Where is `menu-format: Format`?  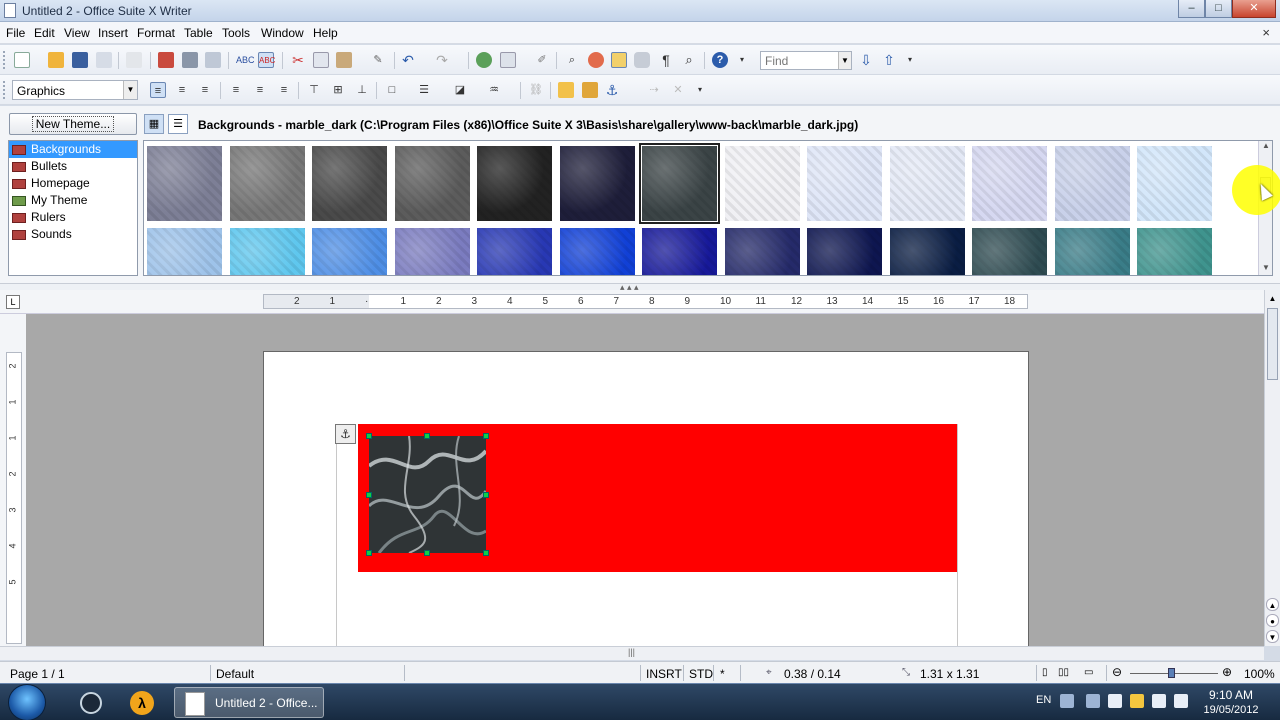
menu-format: Format is located at coordinates (156, 33).